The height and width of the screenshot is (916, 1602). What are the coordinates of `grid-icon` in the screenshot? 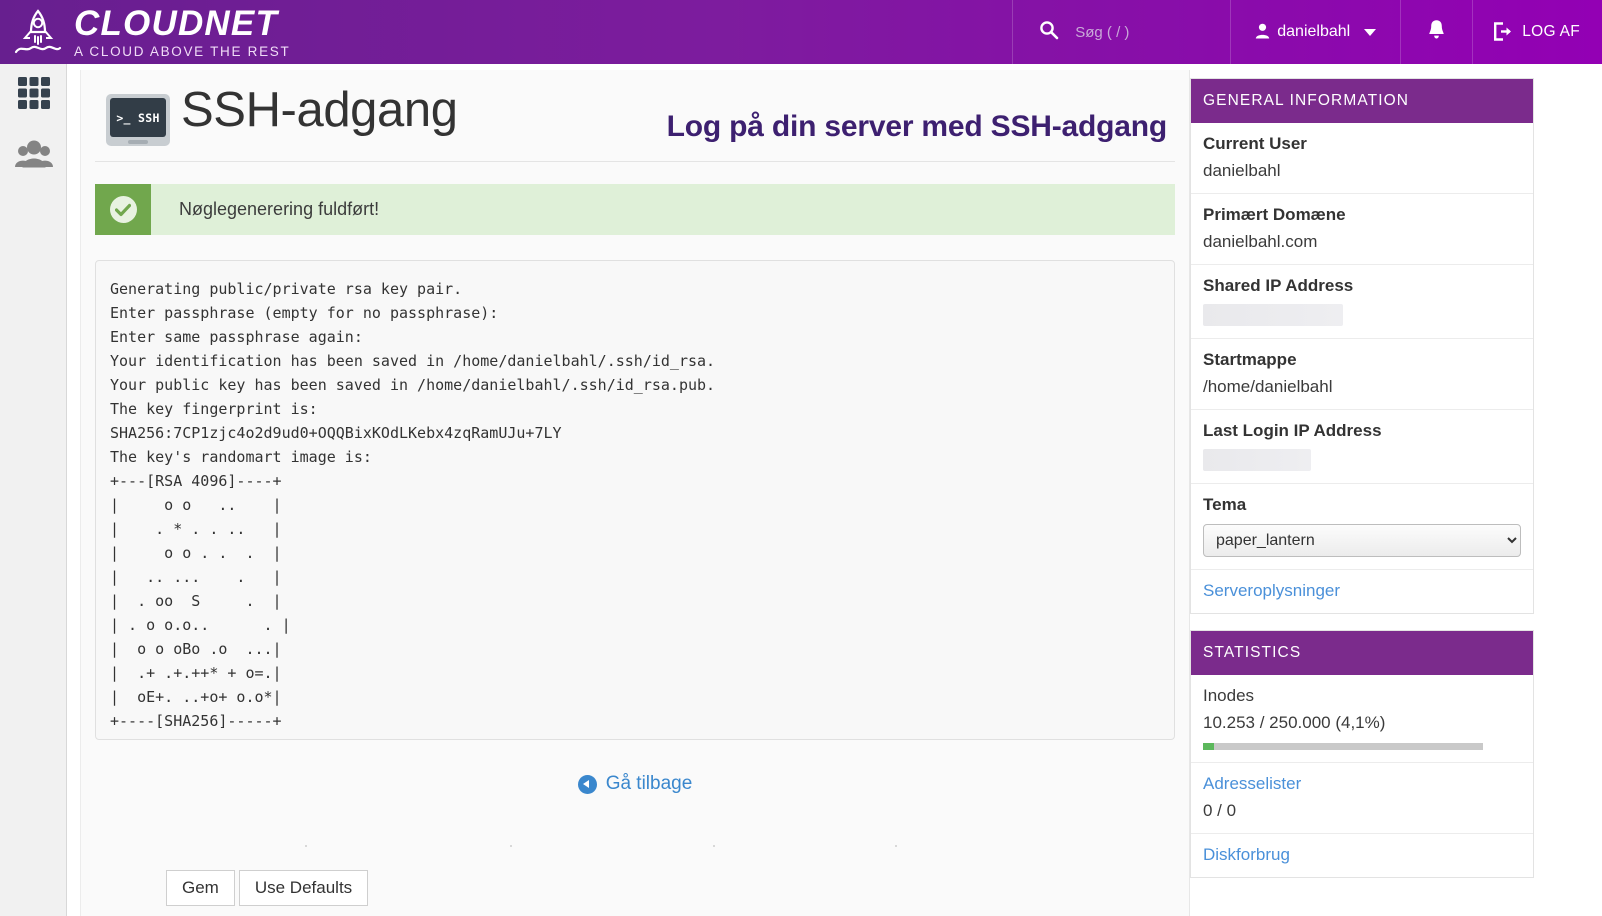 It's located at (34, 95).